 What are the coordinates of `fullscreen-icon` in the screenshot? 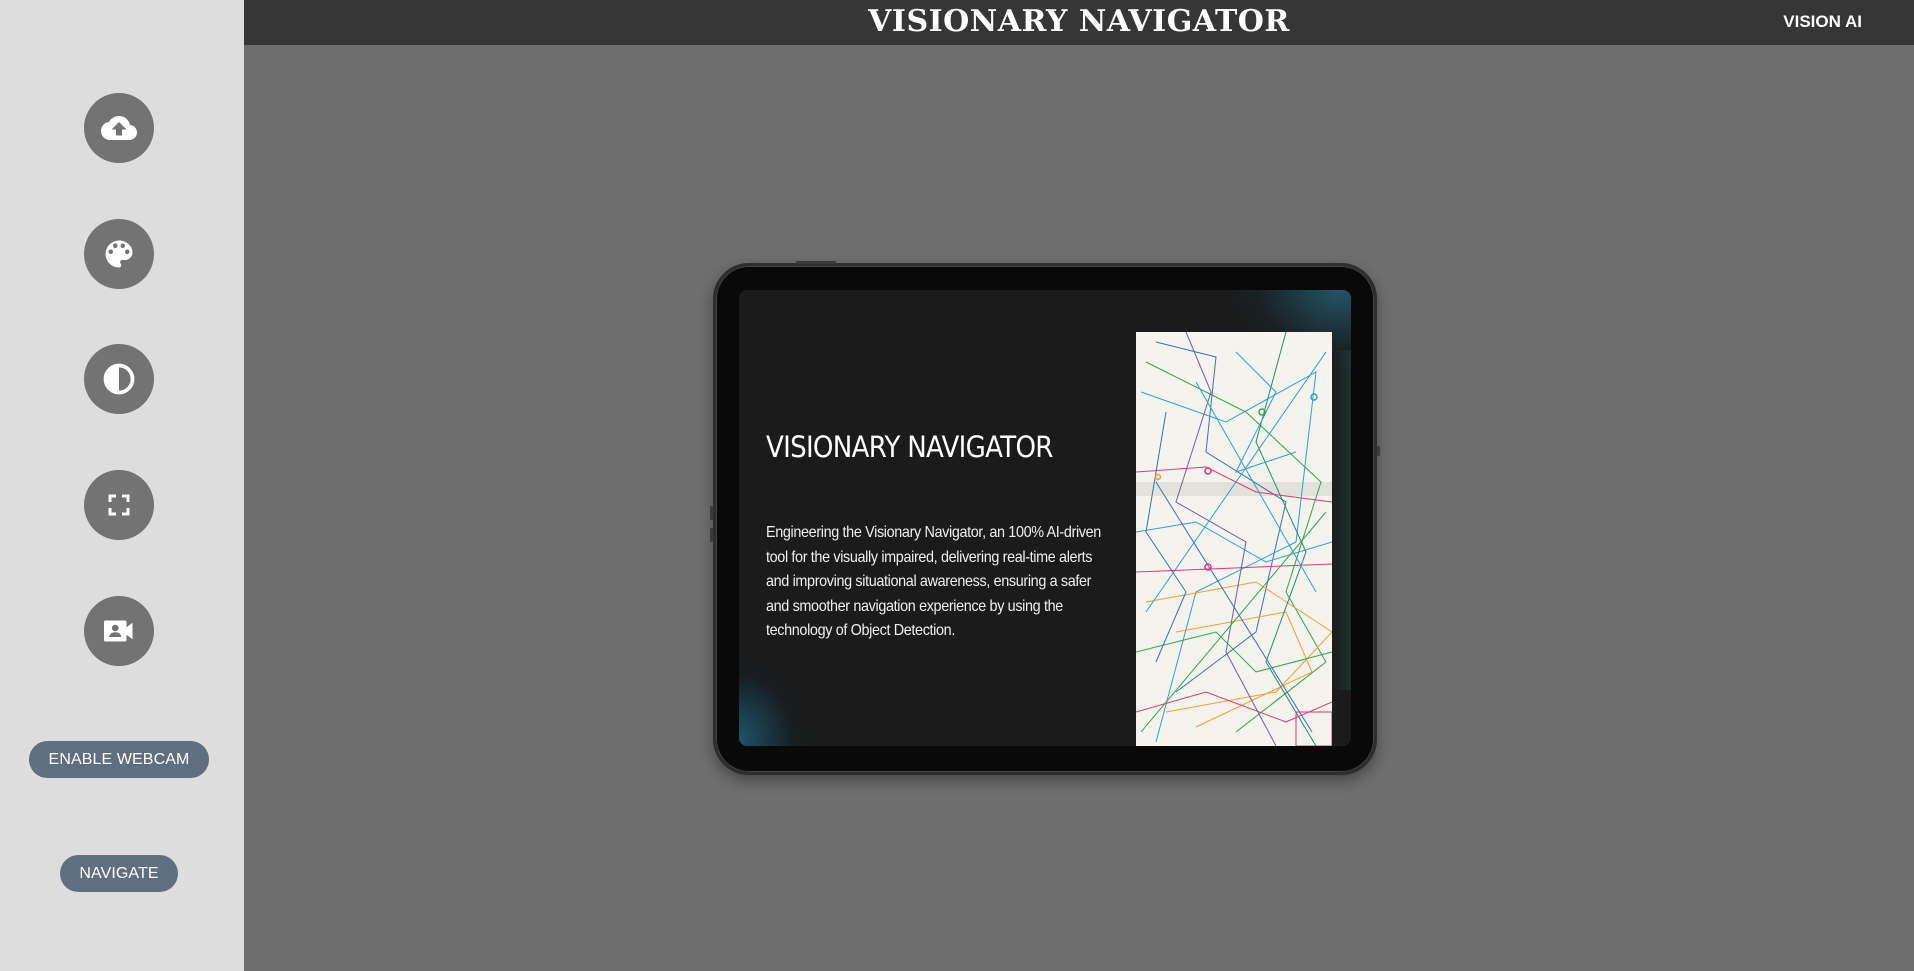 It's located at (119, 505).